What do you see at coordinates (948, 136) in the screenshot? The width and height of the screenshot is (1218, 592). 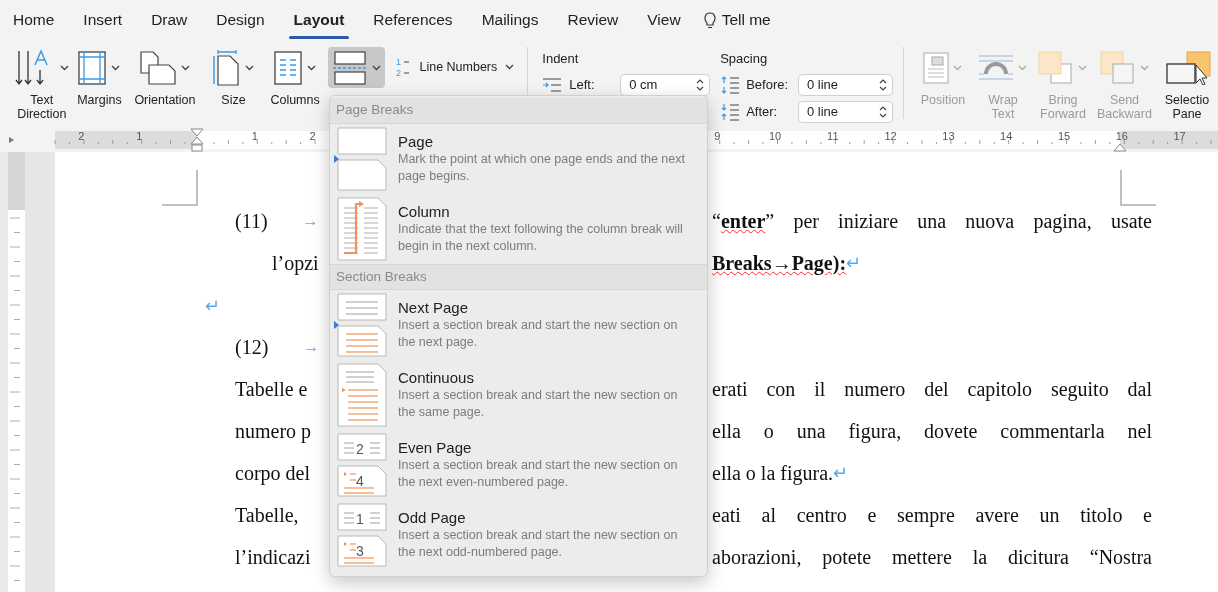 I see `ruler-number: 13` at bounding box center [948, 136].